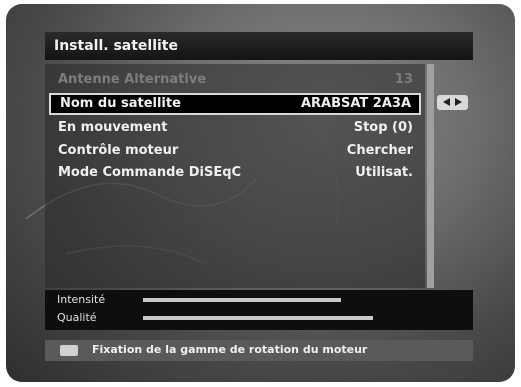  Describe the element at coordinates (458, 102) in the screenshot. I see `arrow-right-icon` at that location.